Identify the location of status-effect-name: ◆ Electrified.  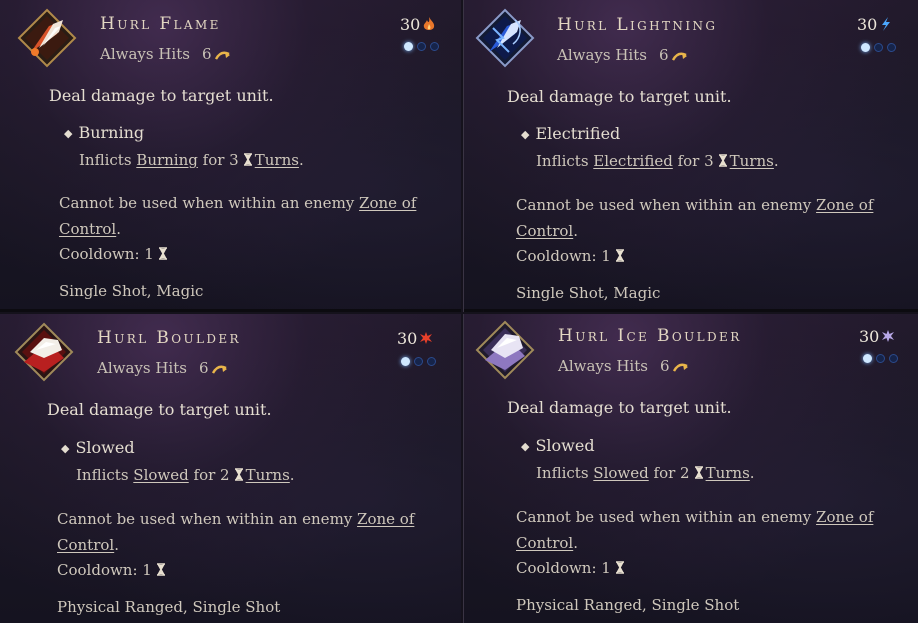
(570, 133).